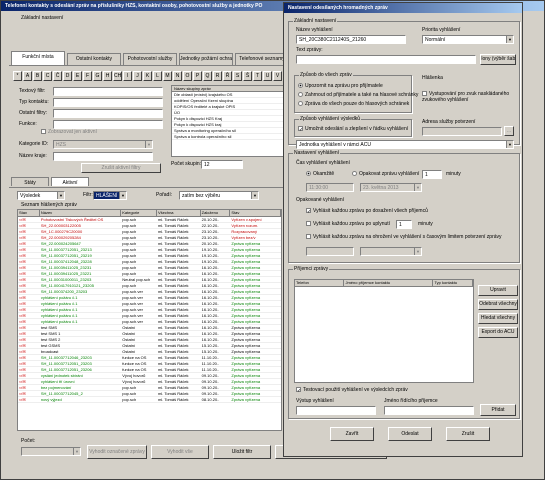 The width and height of the screenshot is (545, 480). I want to click on letter-button: K, so click(147, 76).